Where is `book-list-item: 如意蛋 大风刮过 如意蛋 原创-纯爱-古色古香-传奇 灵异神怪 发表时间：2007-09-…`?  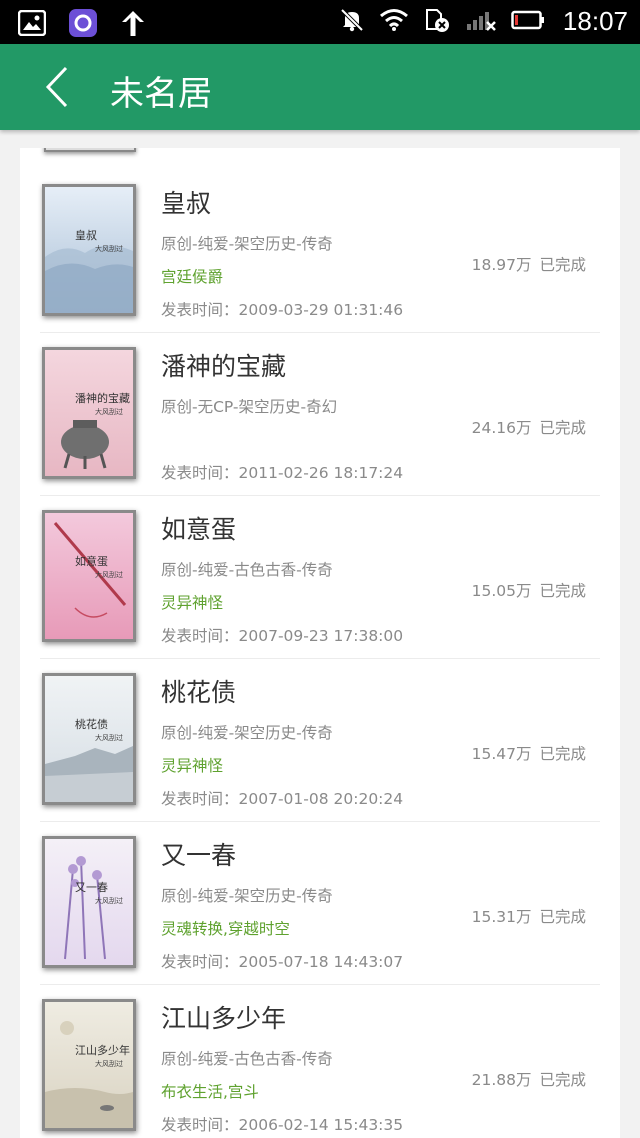 book-list-item: 如意蛋 大风刮过 如意蛋 原创-纯爱-古色古香-传奇 灵异神怪 发表时间：2007-09-… is located at coordinates (320, 577).